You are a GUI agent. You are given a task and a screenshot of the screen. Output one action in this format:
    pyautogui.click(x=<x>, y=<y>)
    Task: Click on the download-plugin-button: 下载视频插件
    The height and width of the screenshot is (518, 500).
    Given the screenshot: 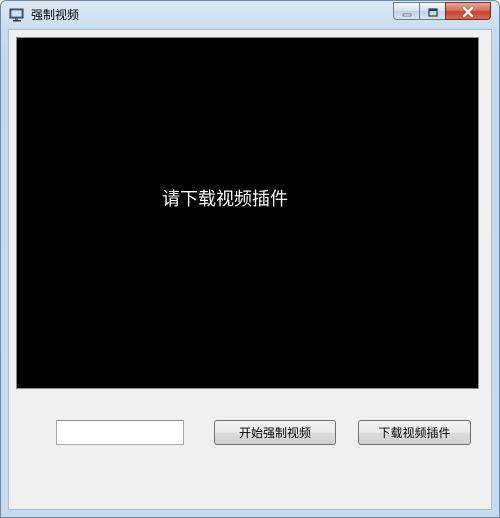 What is the action you would take?
    pyautogui.click(x=414, y=432)
    